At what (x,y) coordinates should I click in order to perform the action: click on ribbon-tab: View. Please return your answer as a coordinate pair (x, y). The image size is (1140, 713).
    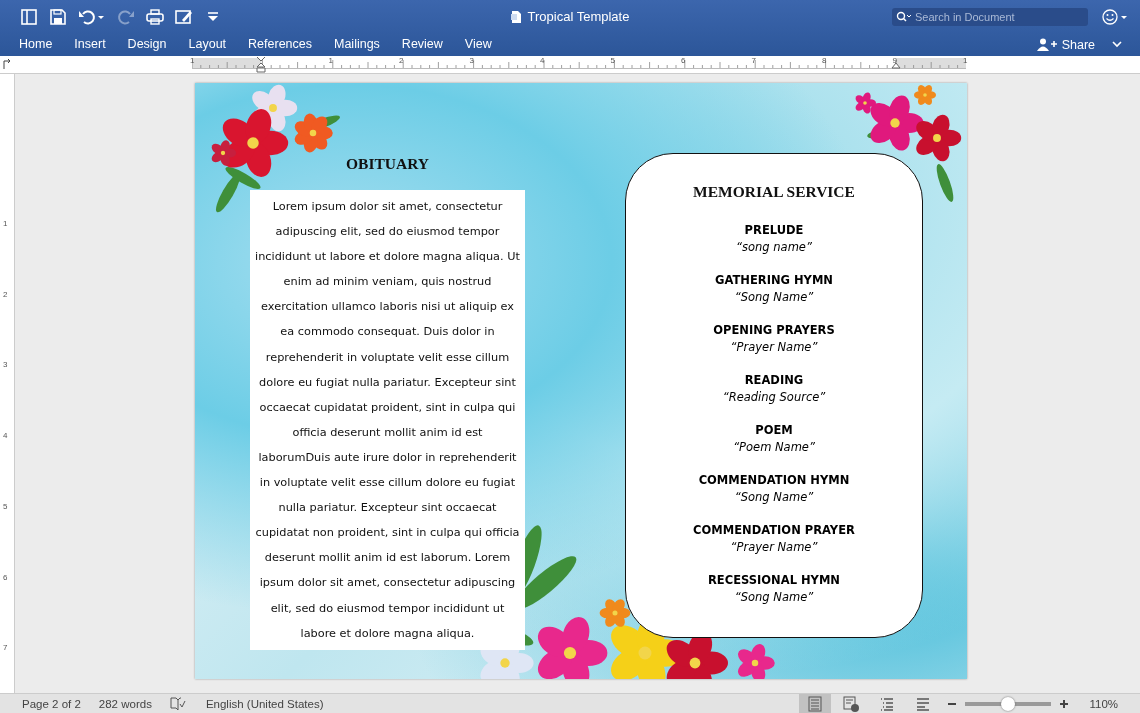
    Looking at the image, I should click on (478, 44).